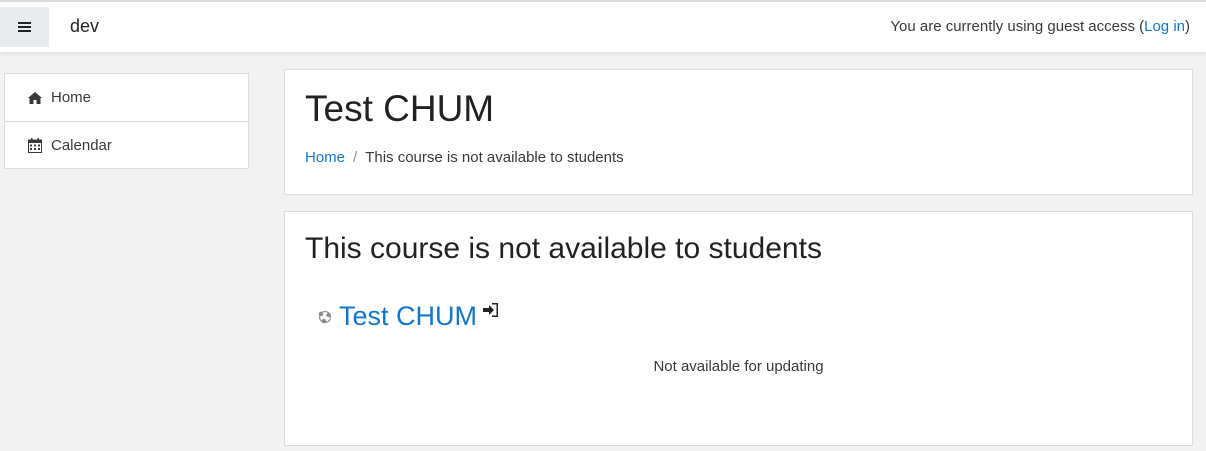  Describe the element at coordinates (84, 26) in the screenshot. I see `site-name: dev` at that location.